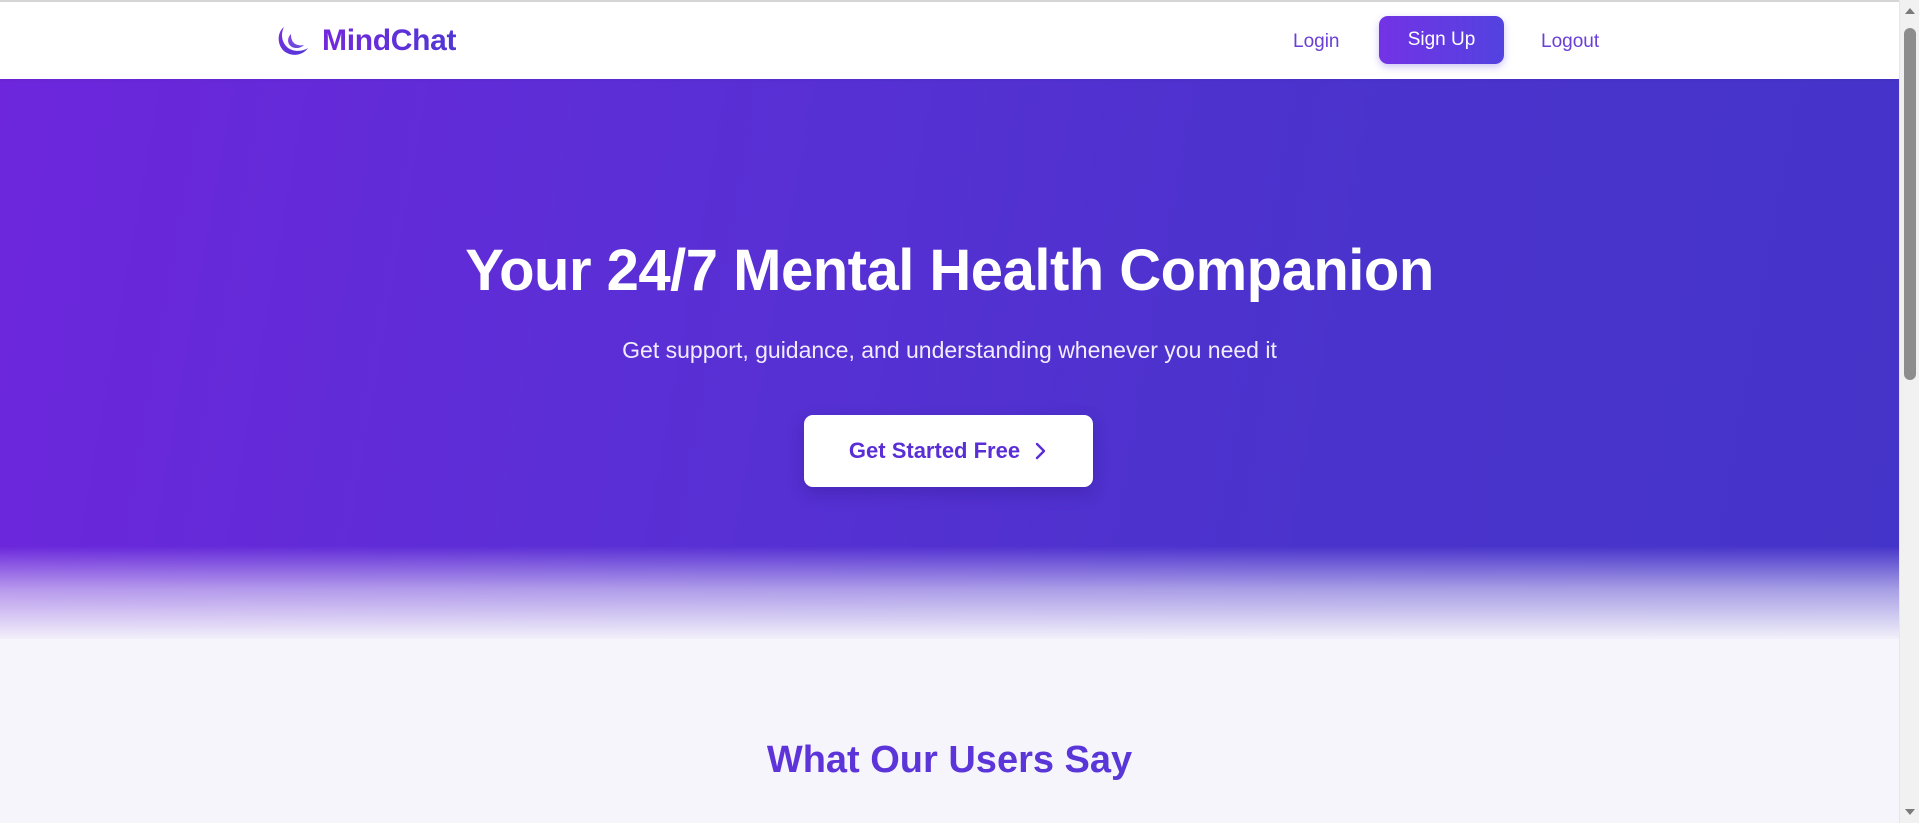 Image resolution: width=1919 pixels, height=823 pixels. What do you see at coordinates (1910, 11) in the screenshot?
I see `scroll-up-arrow-icon` at bounding box center [1910, 11].